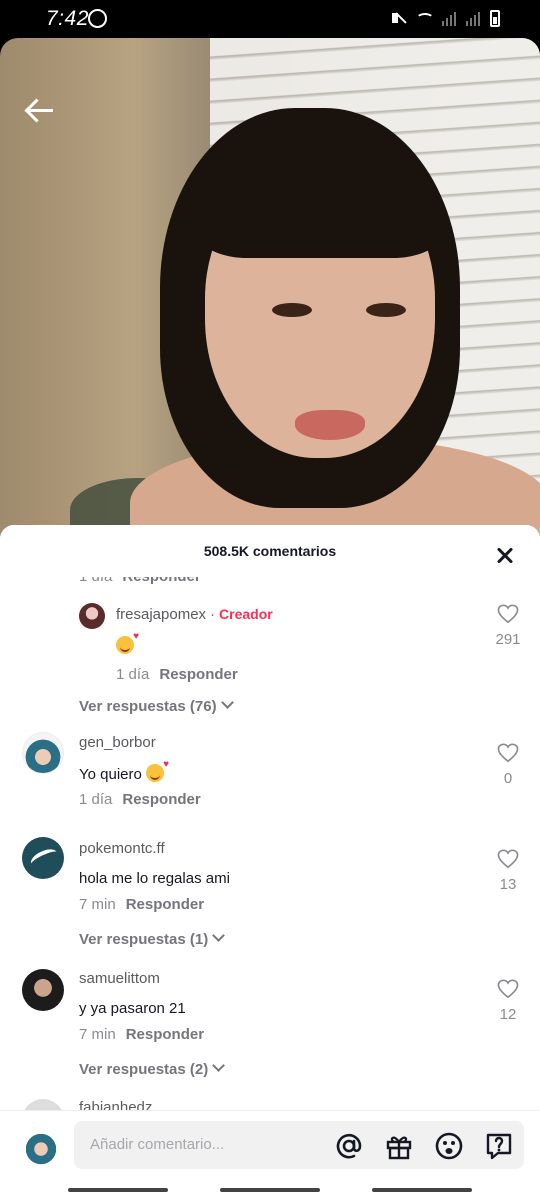  I want to click on signal-icon, so click(450, 18).